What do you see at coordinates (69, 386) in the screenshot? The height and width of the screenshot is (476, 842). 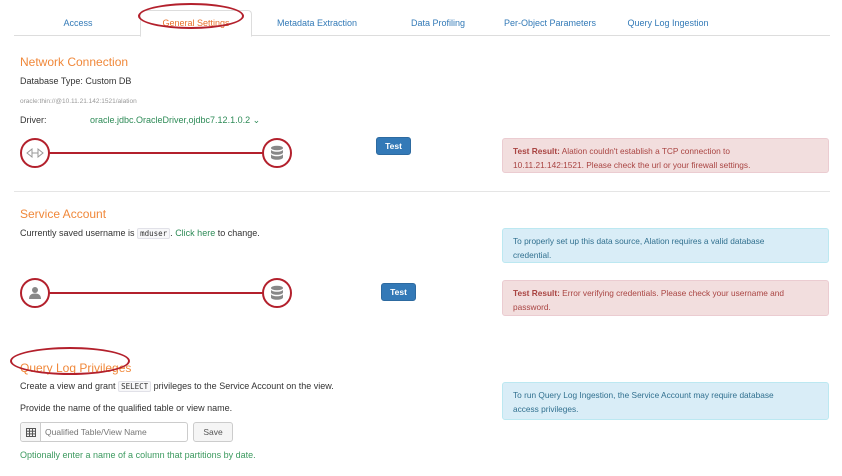 I see `grant-prefix: Create a view and grant` at bounding box center [69, 386].